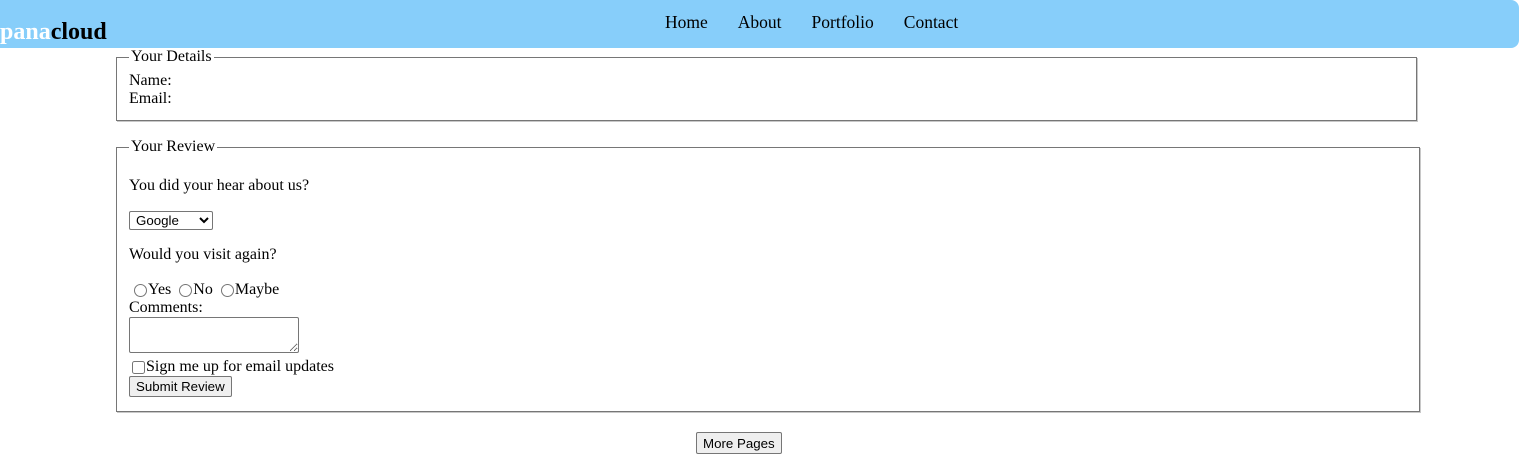  I want to click on submit-review-button: Submit Review, so click(180, 386).